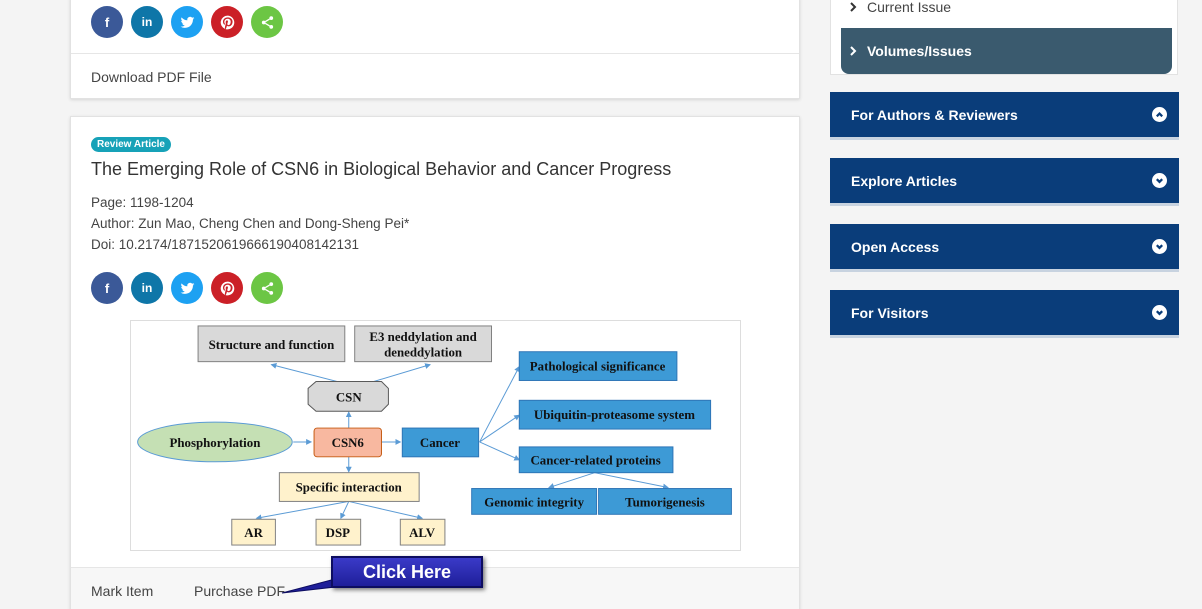  I want to click on card-divider, so click(435, 53).